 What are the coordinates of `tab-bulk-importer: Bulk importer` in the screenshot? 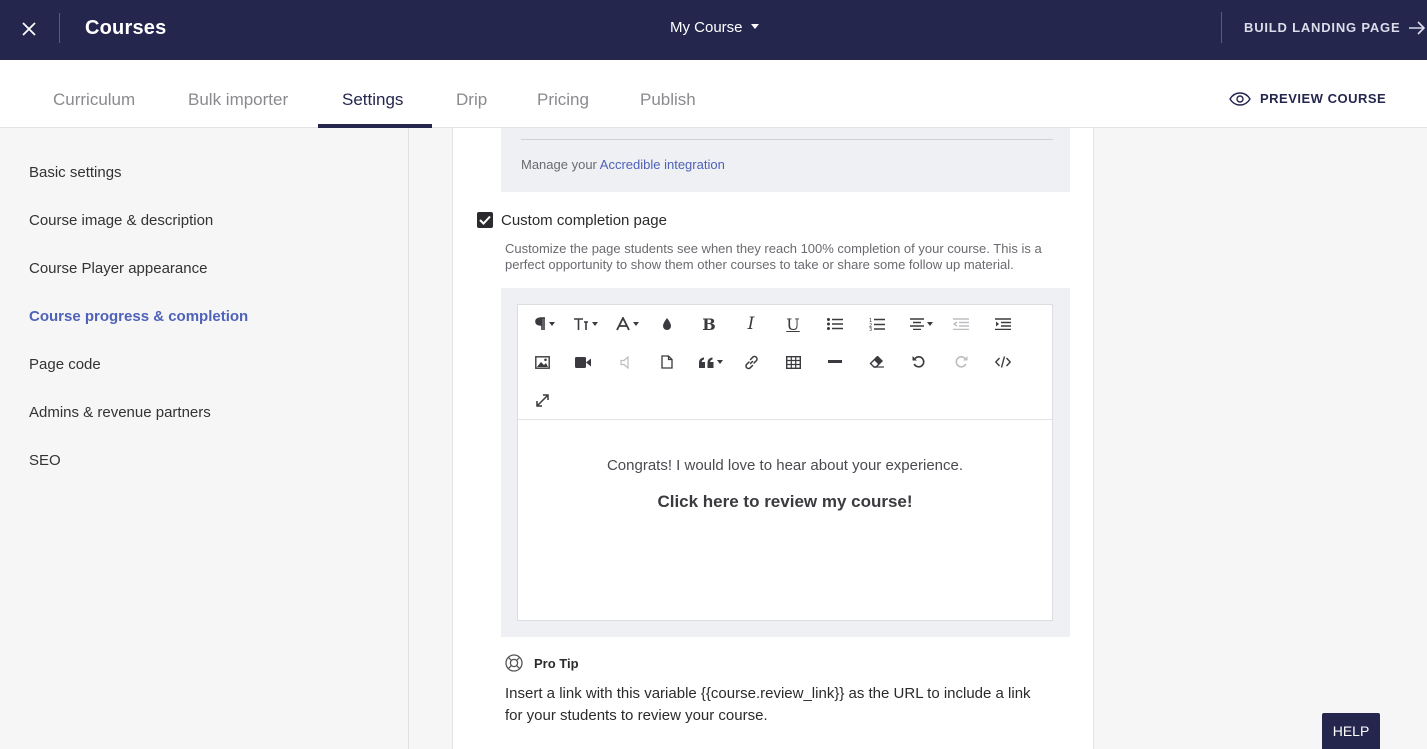 It's located at (238, 100).